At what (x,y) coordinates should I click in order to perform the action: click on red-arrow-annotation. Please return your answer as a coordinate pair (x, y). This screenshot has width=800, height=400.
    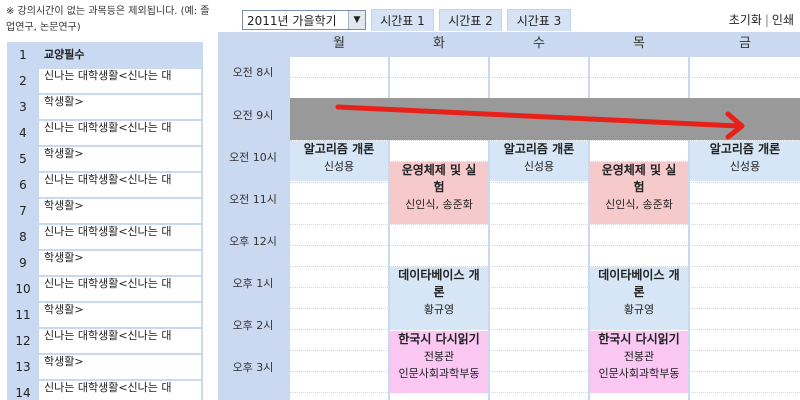
    Looking at the image, I should click on (540, 122).